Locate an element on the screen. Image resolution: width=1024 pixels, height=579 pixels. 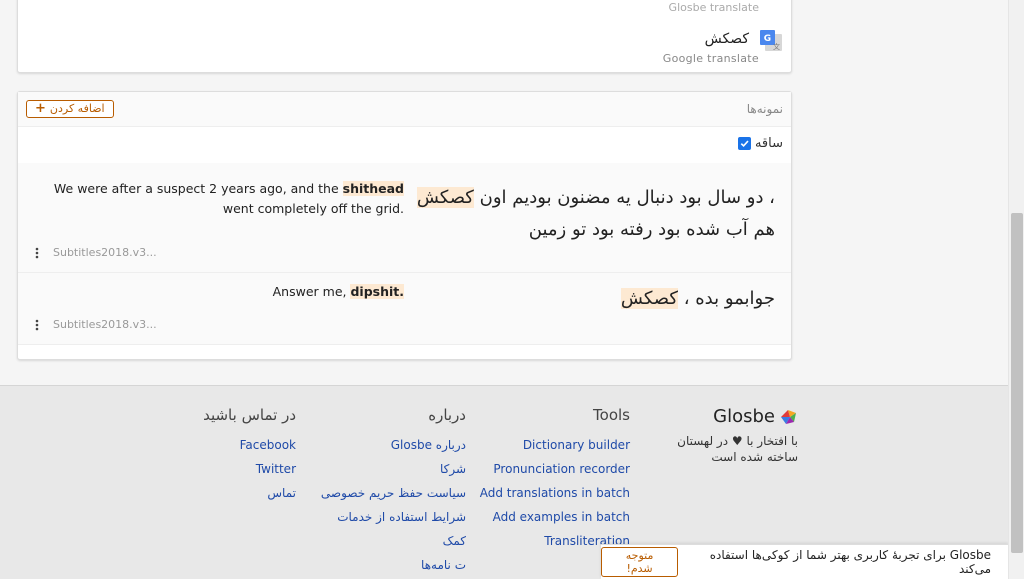
brand-name: Glosbe is located at coordinates (744, 416).